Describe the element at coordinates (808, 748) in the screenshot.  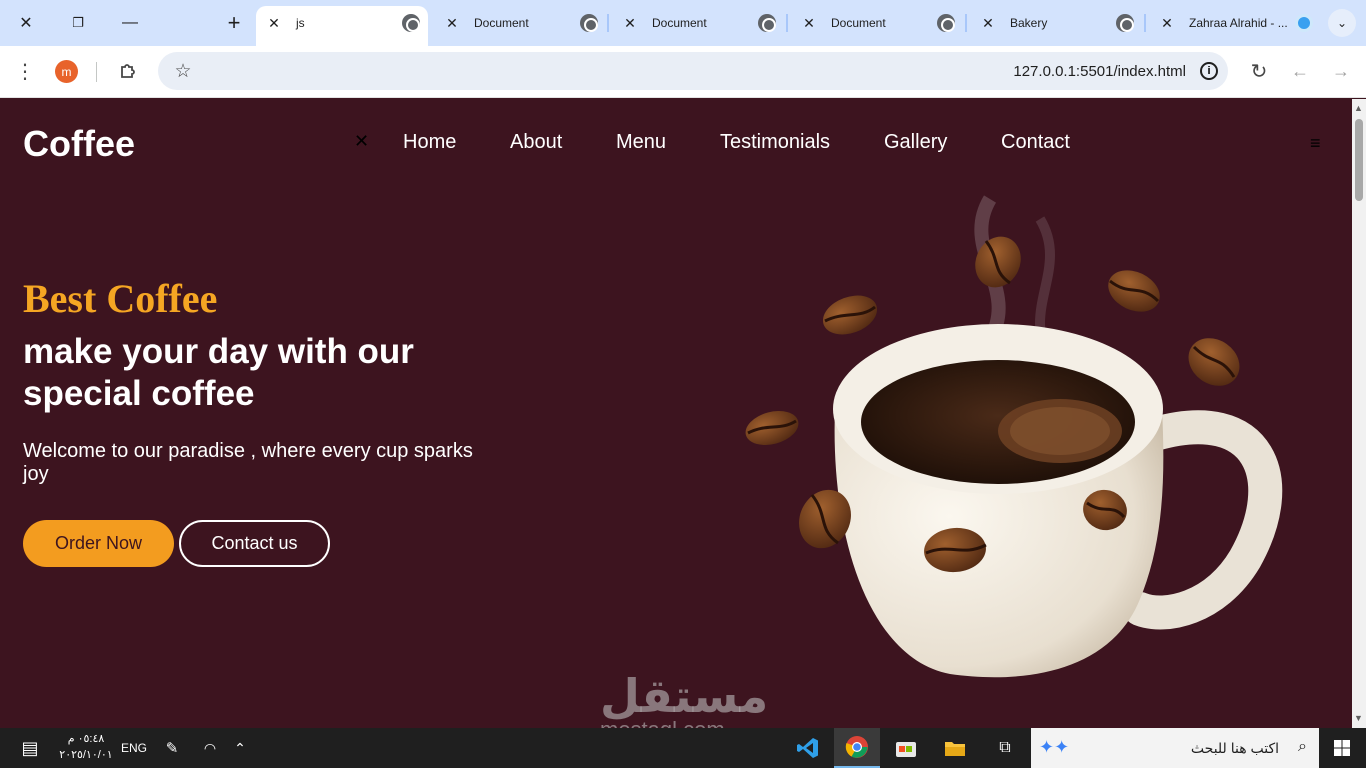
I see `vscode-taskbar-icon` at that location.